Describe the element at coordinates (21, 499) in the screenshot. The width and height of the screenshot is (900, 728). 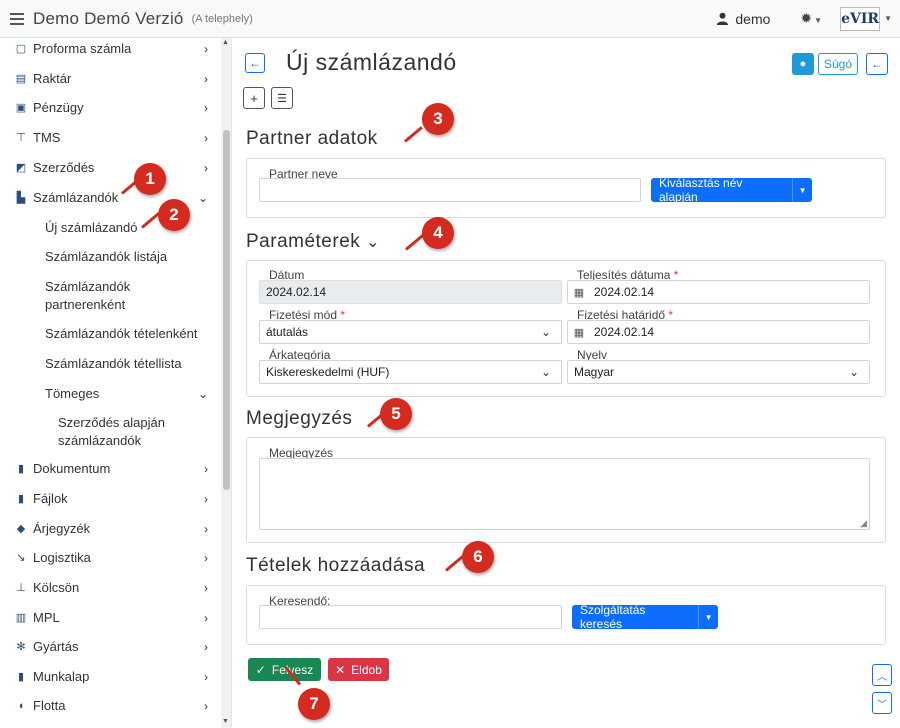
I see `files-icon: ▮` at that location.